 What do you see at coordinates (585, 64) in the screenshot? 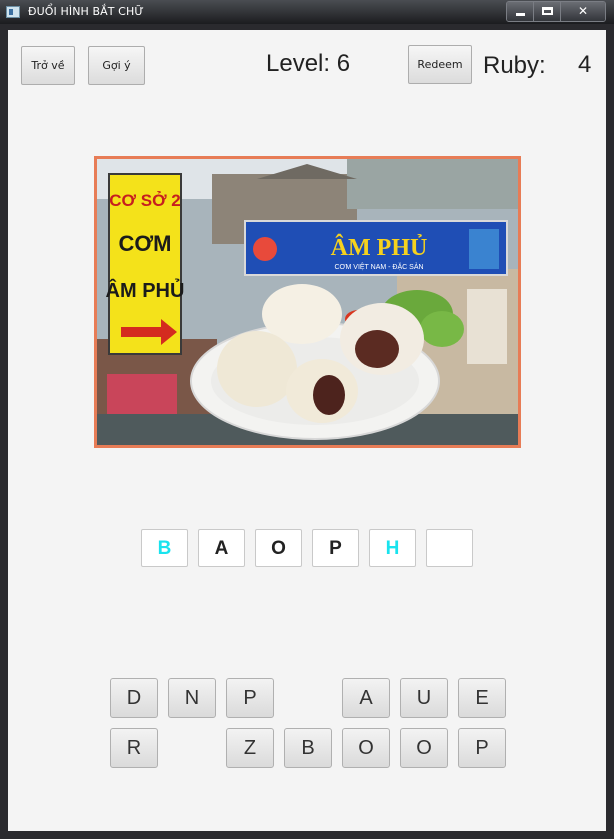
I see `ruby-count: 4` at bounding box center [585, 64].